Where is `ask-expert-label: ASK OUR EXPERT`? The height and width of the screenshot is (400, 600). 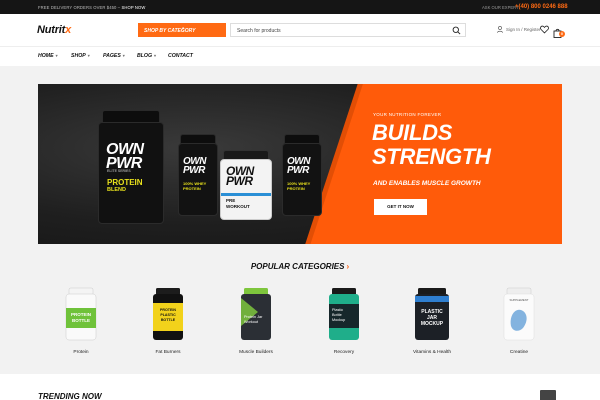
ask-expert-label: ASK OUR EXPERT is located at coordinates (500, 7).